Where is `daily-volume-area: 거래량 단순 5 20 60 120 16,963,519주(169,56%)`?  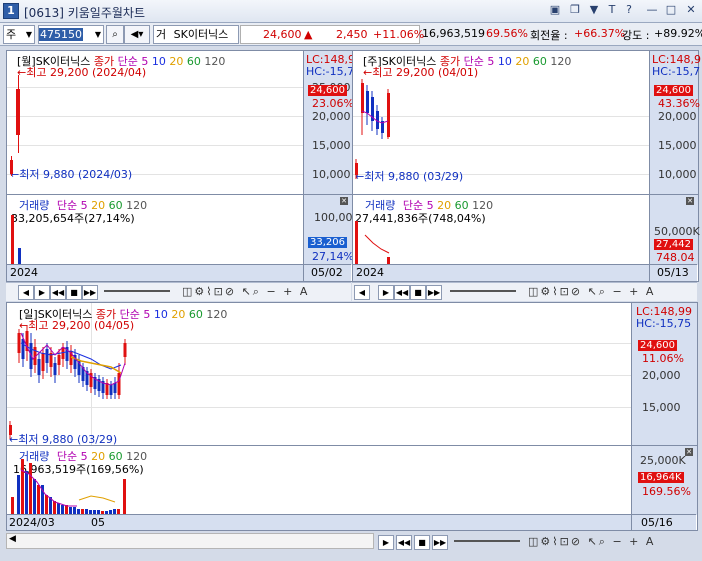
daily-volume-area: 거래량 단순 5 20 60 120 16,963,519주(169,56%) is located at coordinates (319, 480).